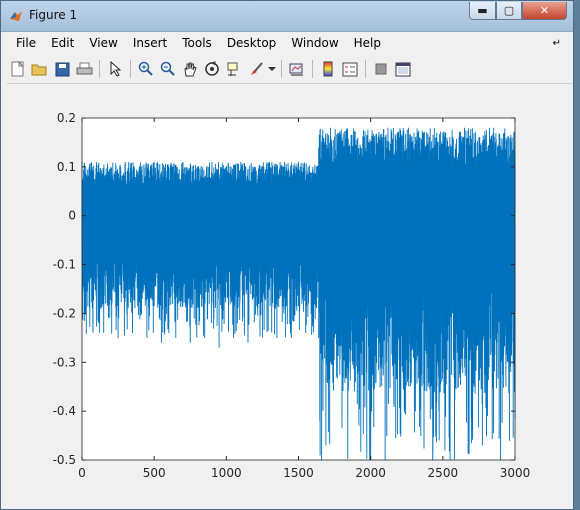  What do you see at coordinates (64, 460) in the screenshot?
I see `y-tick-label: -0.5` at bounding box center [64, 460].